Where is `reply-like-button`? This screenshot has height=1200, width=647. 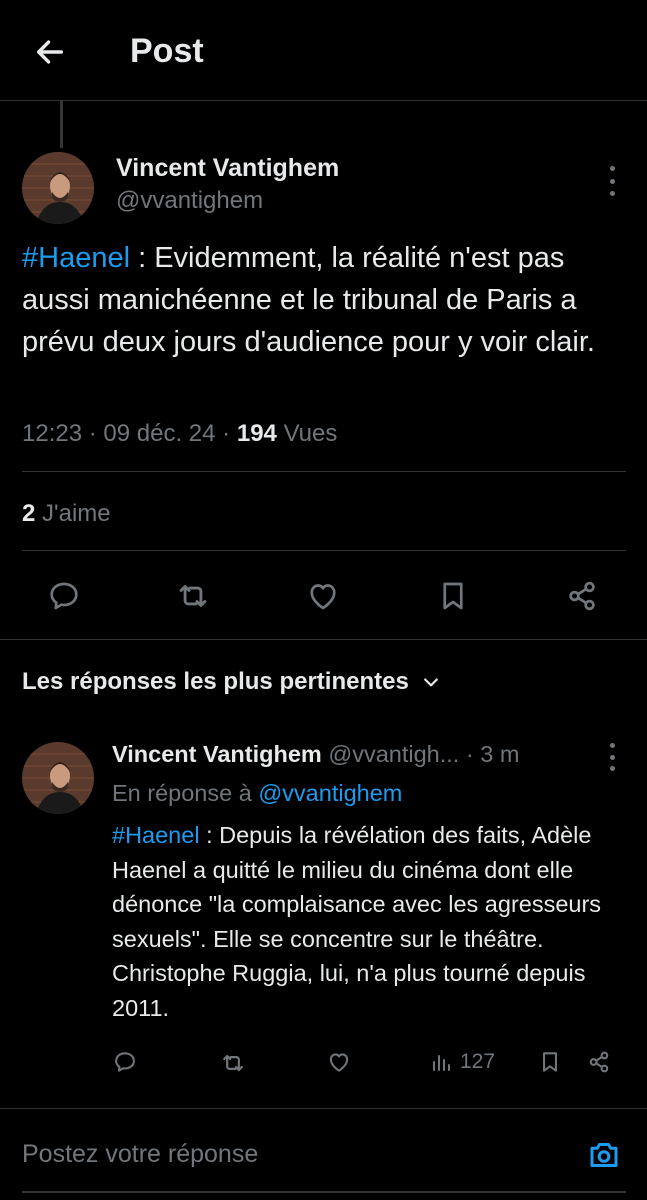 reply-like-button is located at coordinates (339, 1062).